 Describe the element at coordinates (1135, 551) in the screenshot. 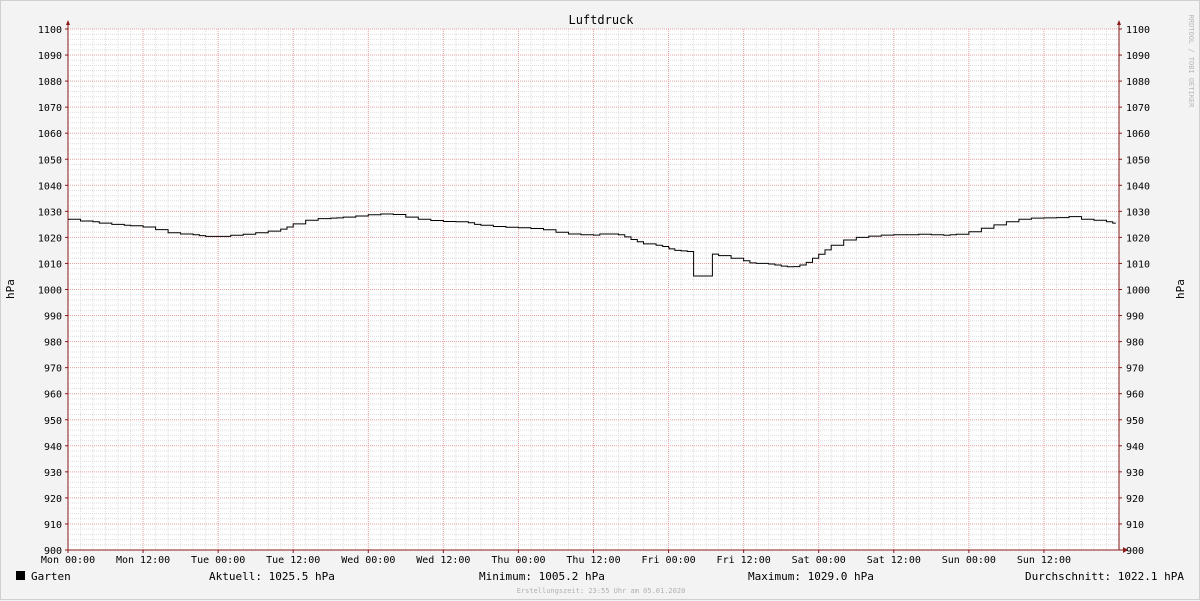

I see `y-tick-label: 900` at that location.